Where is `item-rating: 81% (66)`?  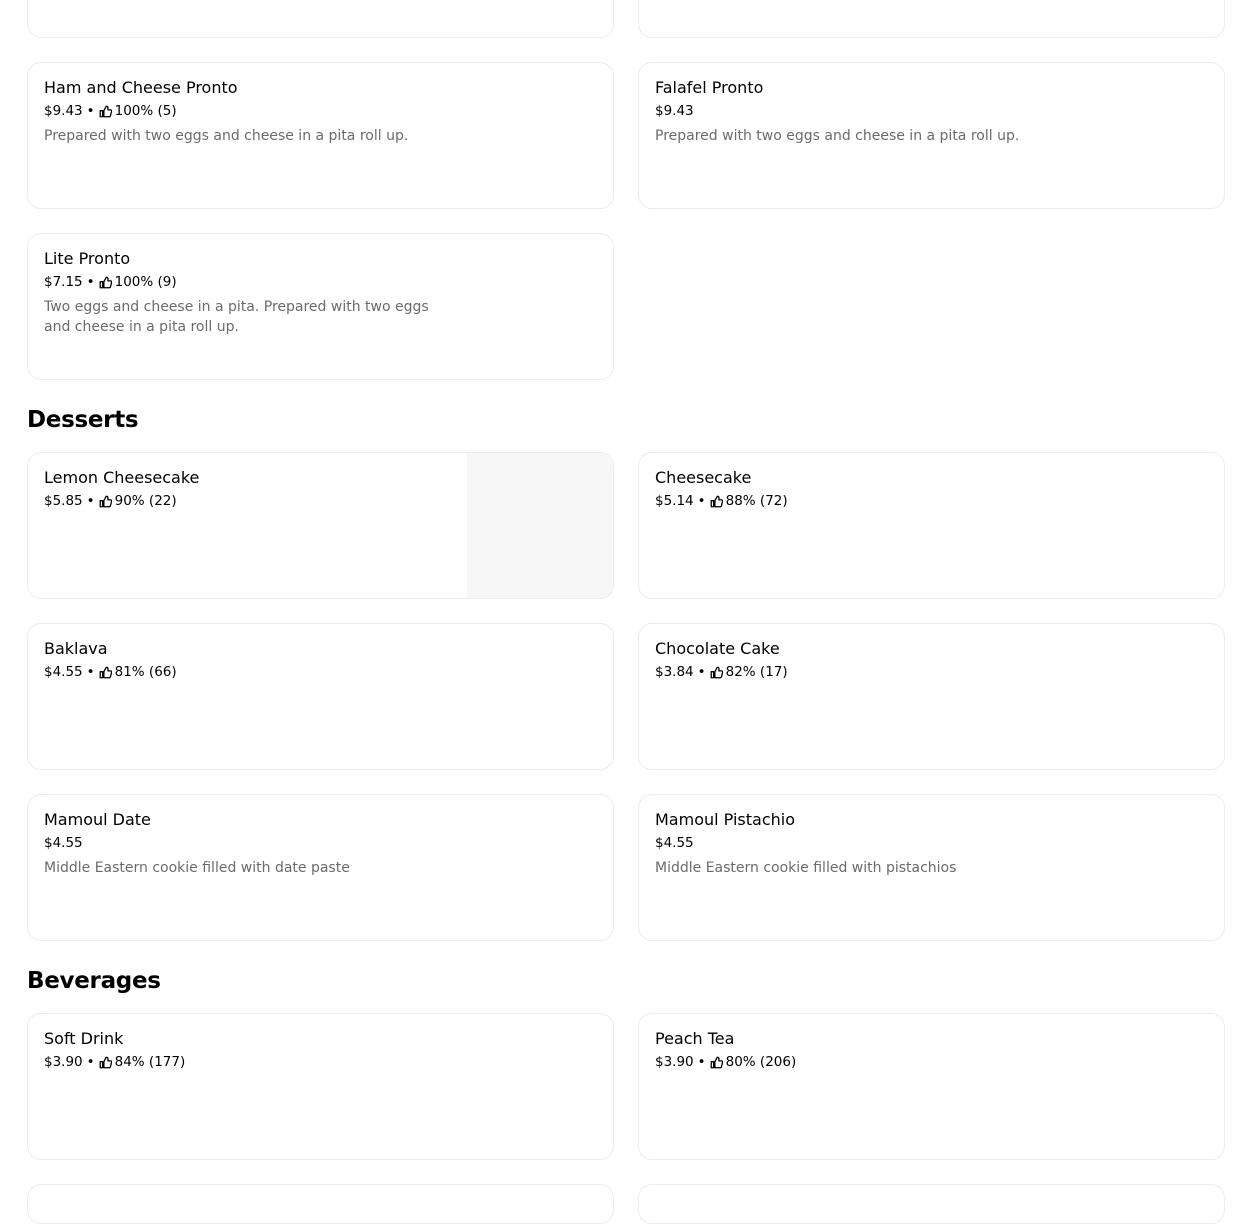
item-rating: 81% (66) is located at coordinates (145, 672).